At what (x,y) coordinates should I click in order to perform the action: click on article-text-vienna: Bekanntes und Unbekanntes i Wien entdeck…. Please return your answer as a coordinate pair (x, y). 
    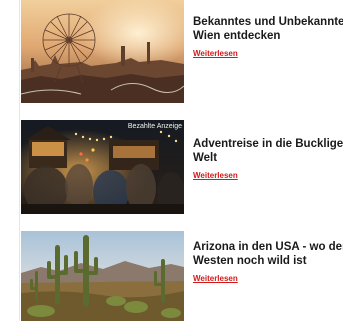
    Looking at the image, I should click on (268, 38).